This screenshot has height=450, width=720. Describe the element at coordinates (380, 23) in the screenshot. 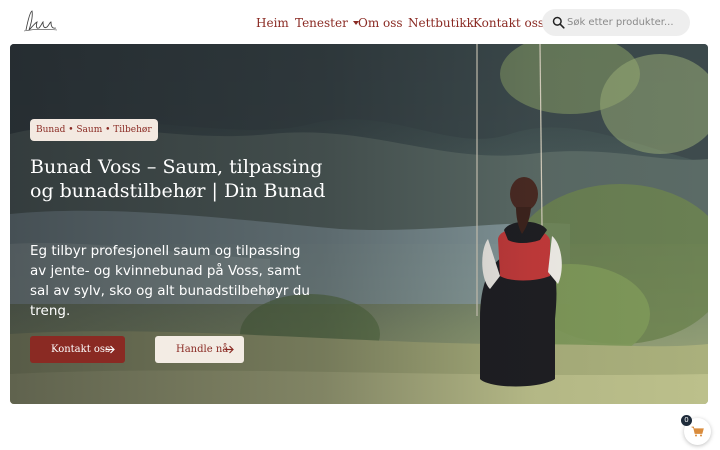

I see `nav-item-om-oss: Om oss` at that location.